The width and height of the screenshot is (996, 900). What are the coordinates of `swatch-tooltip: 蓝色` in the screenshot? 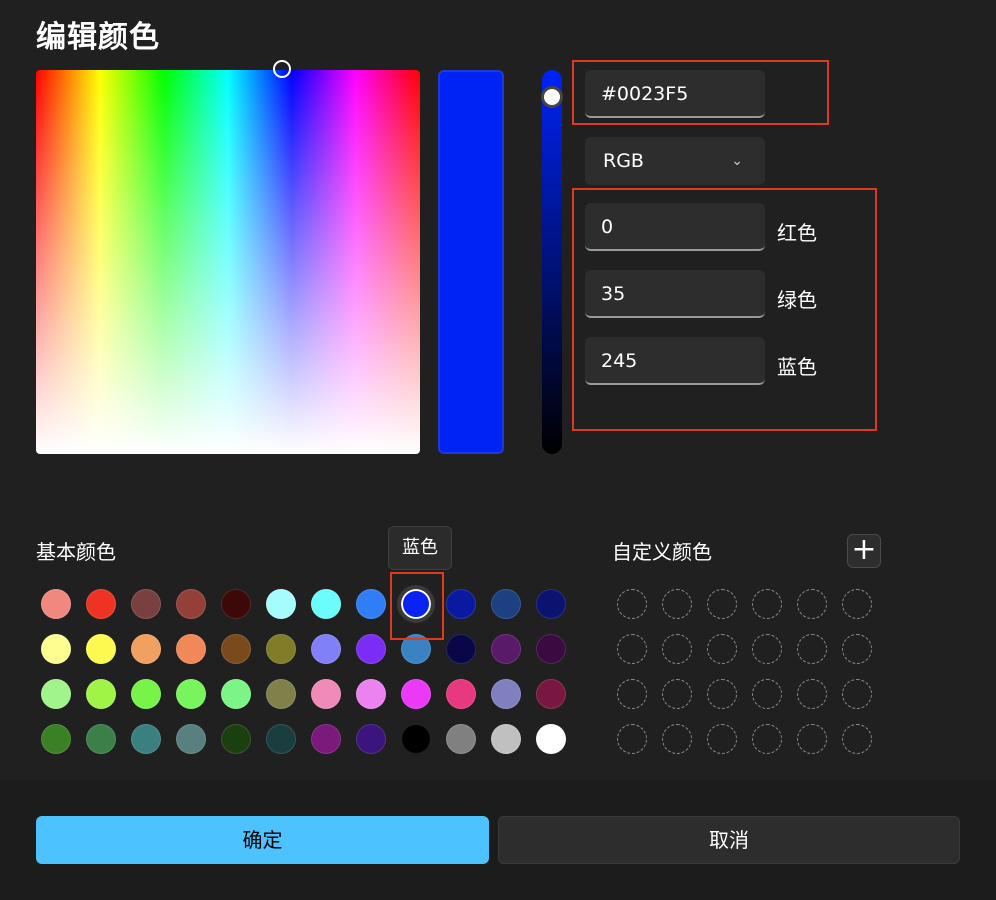 It's located at (420, 548).